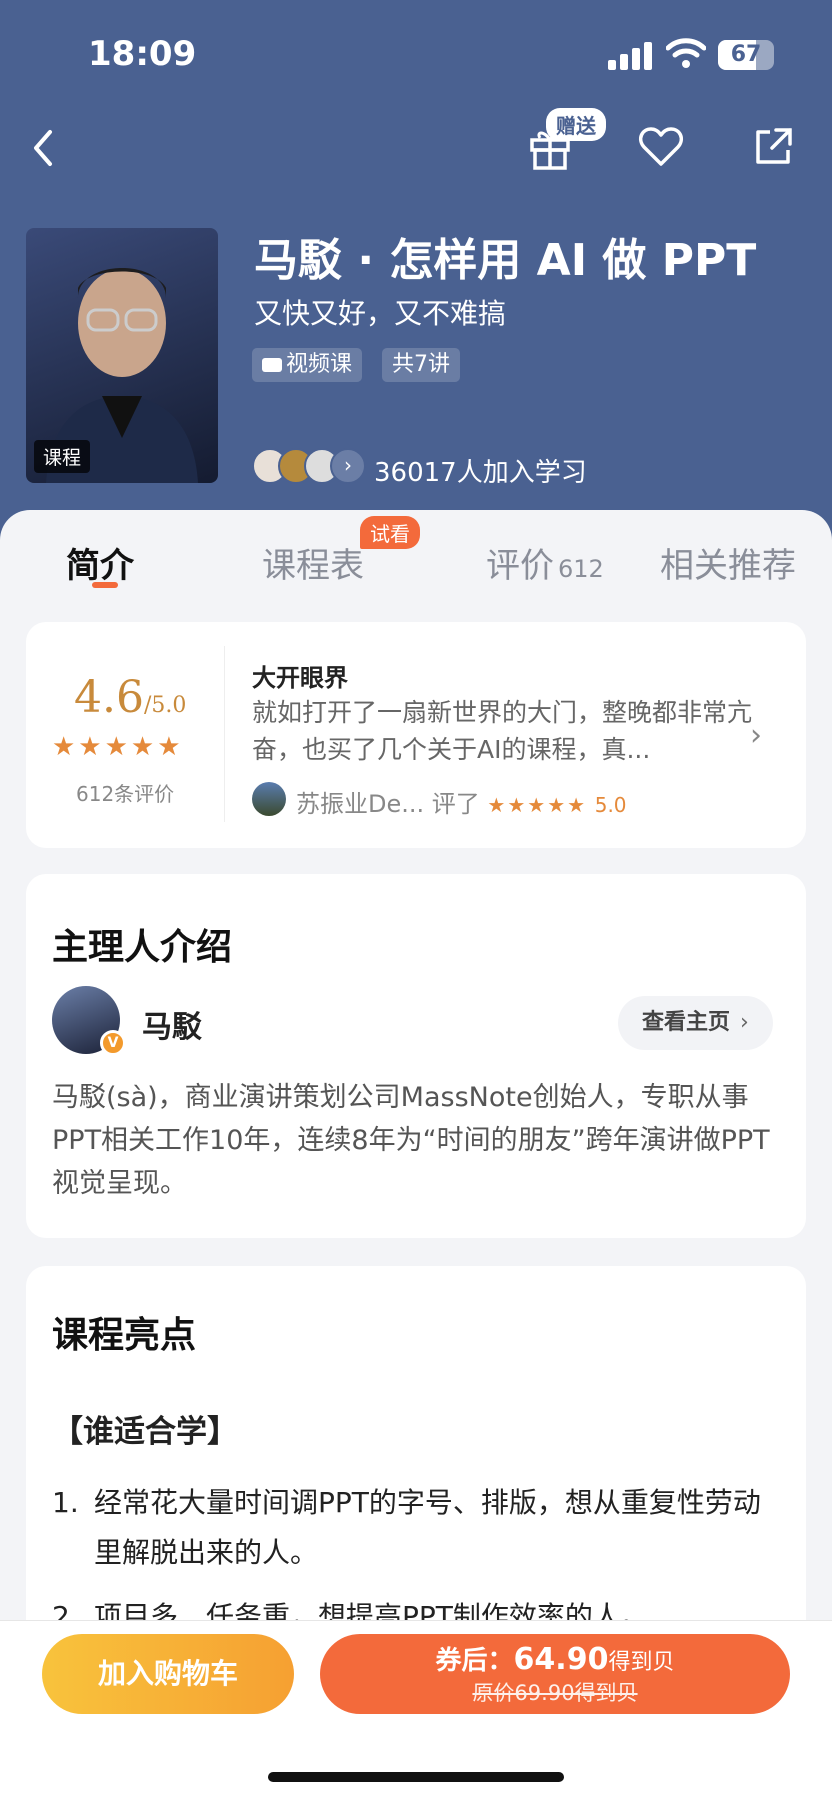 This screenshot has width=832, height=1800. Describe the element at coordinates (113, 1043) in the screenshot. I see `verified-badge-icon: V` at that location.